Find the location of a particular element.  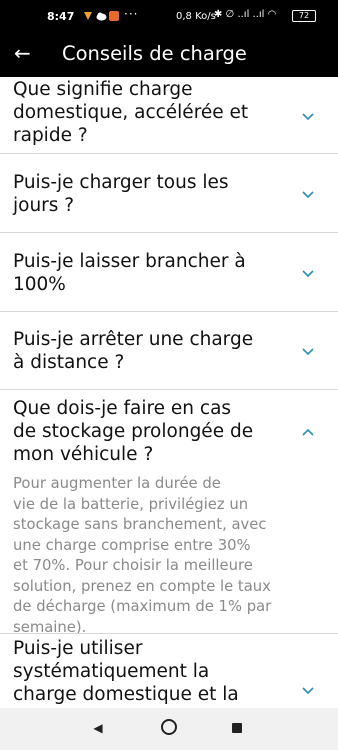

faq-item: Puis-je charger tous les jours ? is located at coordinates (169, 193).